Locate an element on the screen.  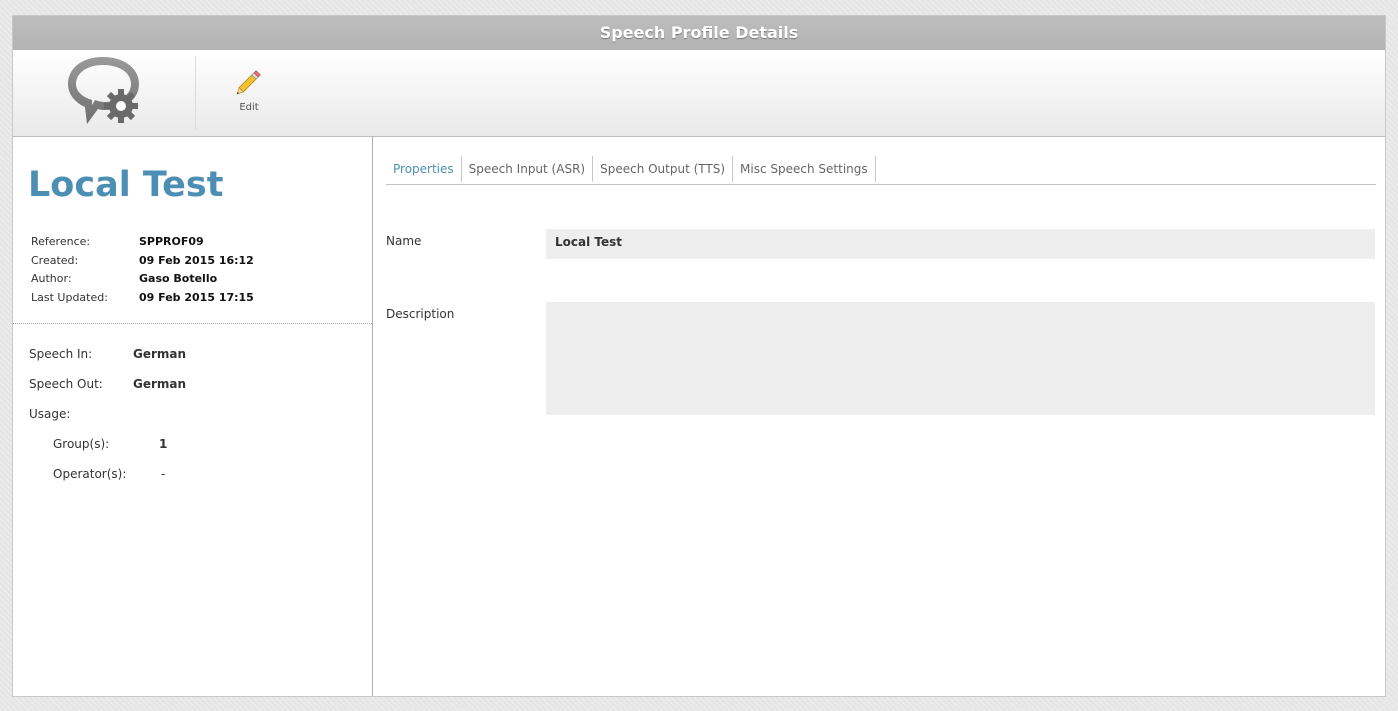
meta-value: 09 Feb 2015 17:15 is located at coordinates (196, 297).